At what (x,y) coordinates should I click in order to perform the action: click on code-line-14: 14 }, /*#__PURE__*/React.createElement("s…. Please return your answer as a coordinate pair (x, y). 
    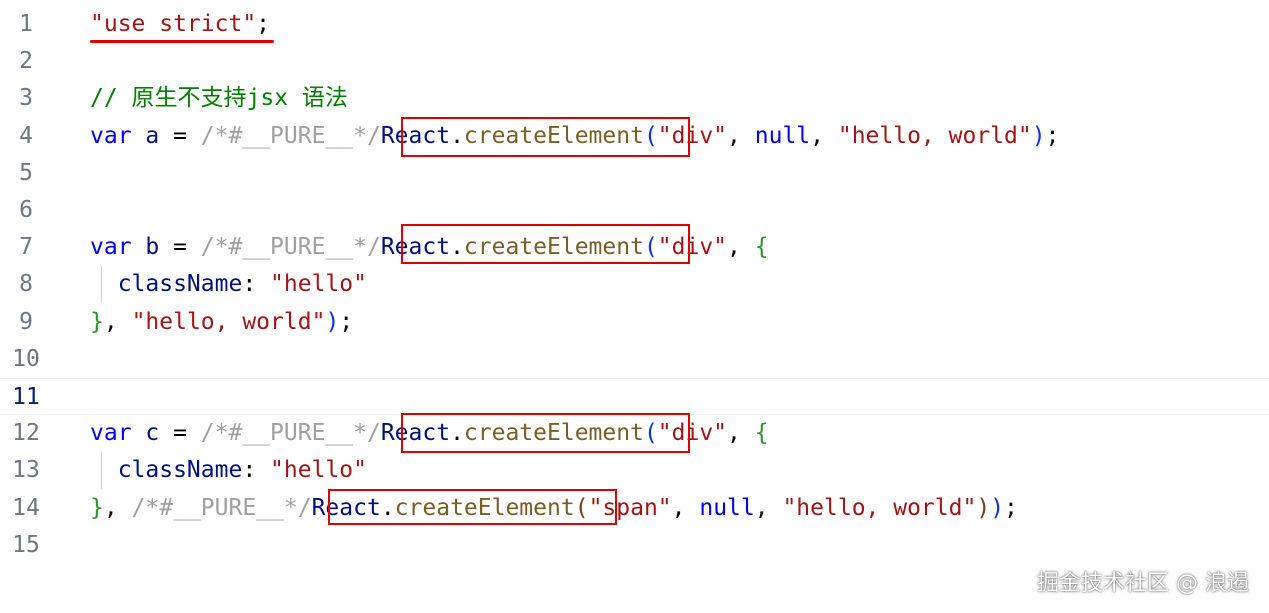
    Looking at the image, I should click on (634, 508).